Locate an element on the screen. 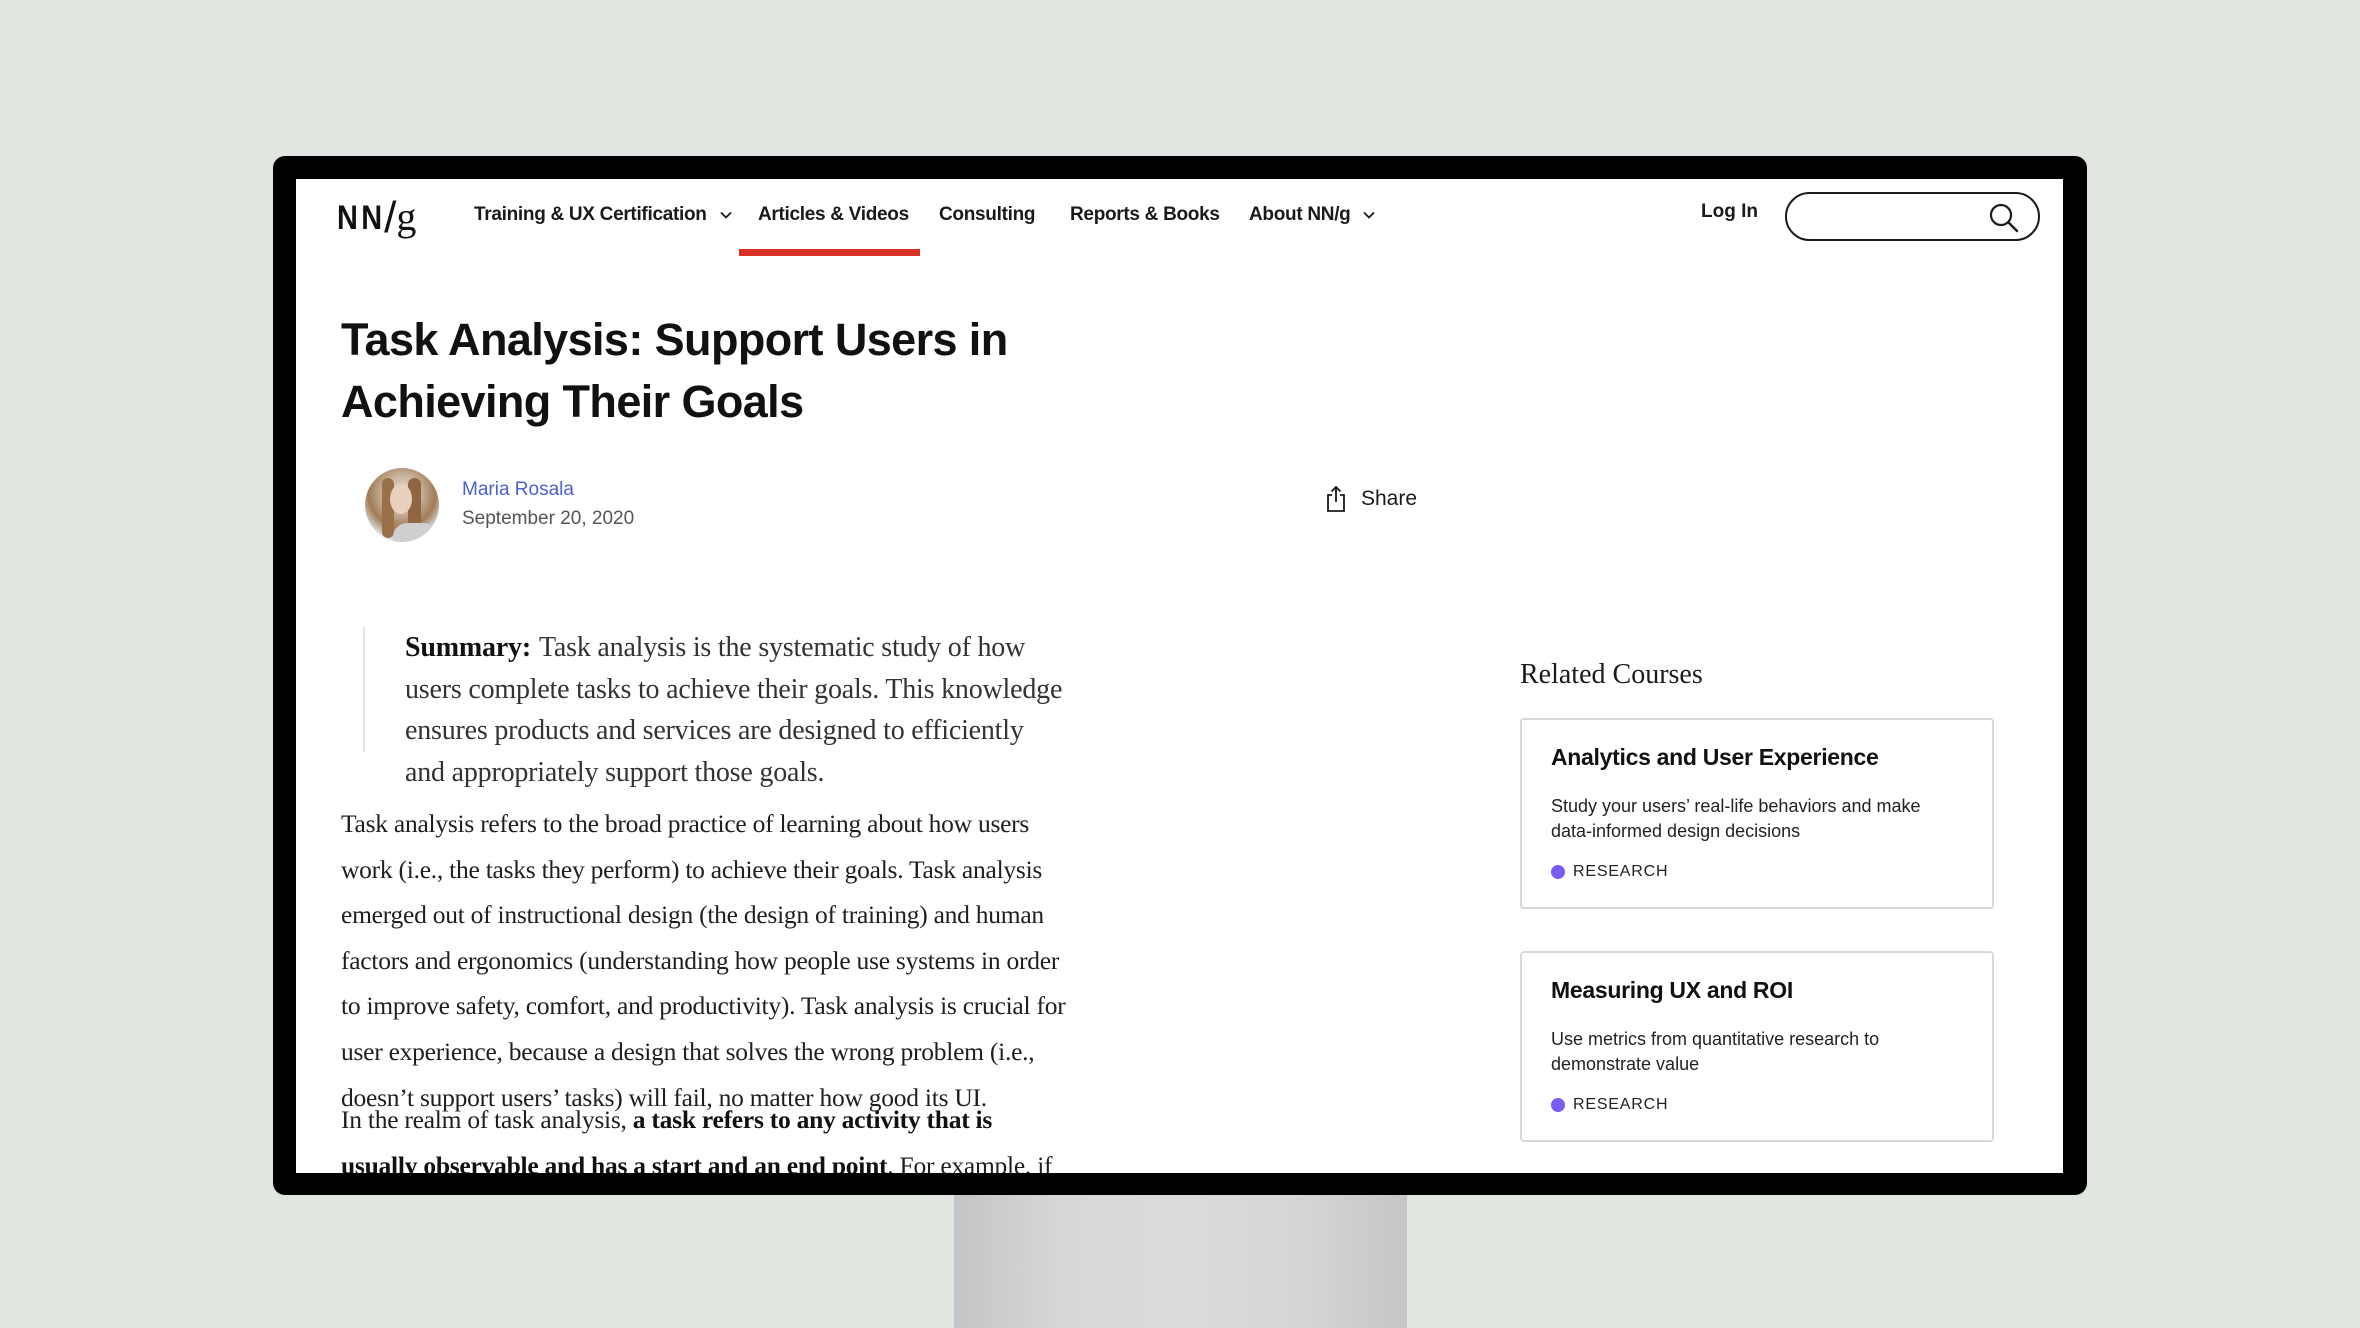 The width and height of the screenshot is (2360, 1328). logo-g: g is located at coordinates (406, 216).